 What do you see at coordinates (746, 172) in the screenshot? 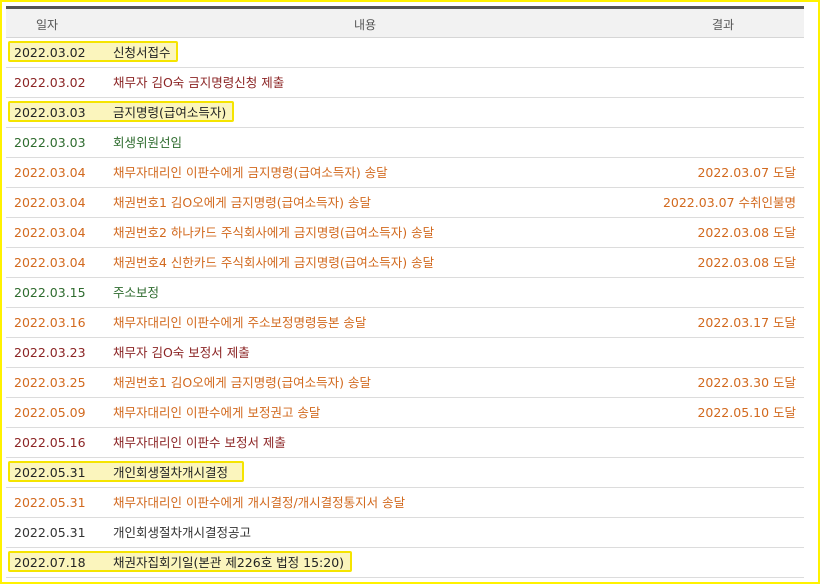
I see `row-result: 2022.03.07 도달` at bounding box center [746, 172].